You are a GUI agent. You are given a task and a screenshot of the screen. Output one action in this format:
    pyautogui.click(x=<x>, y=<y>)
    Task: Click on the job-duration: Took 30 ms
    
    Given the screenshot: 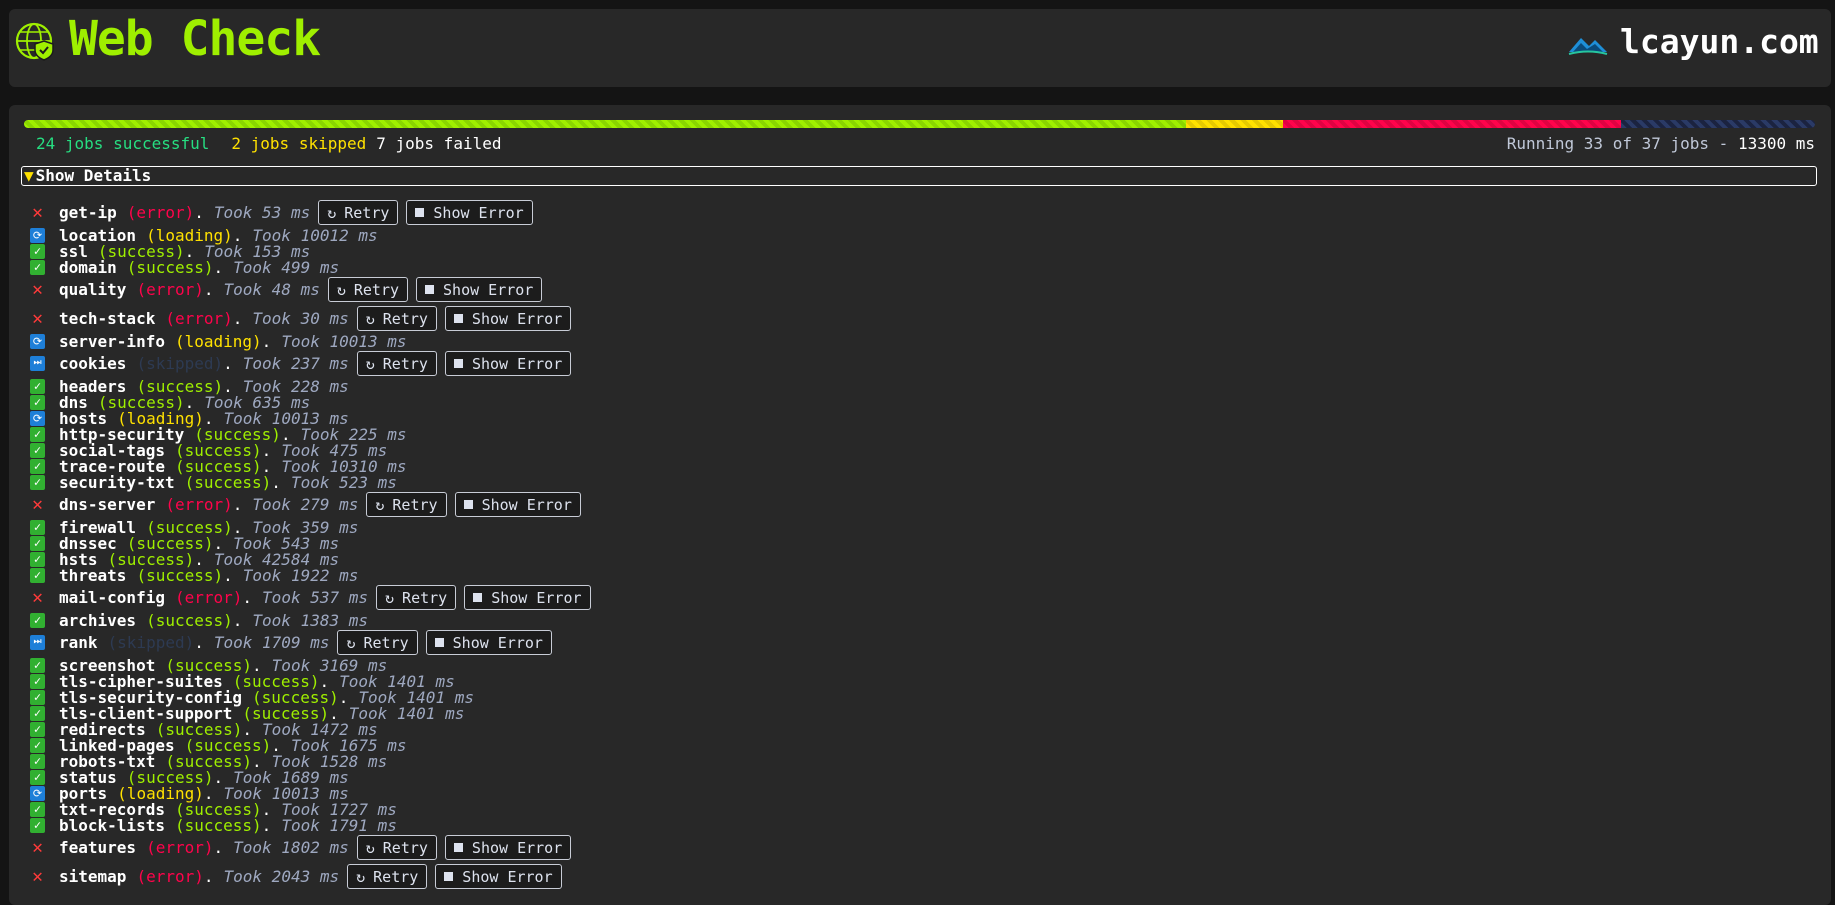 What is the action you would take?
    pyautogui.click(x=300, y=318)
    